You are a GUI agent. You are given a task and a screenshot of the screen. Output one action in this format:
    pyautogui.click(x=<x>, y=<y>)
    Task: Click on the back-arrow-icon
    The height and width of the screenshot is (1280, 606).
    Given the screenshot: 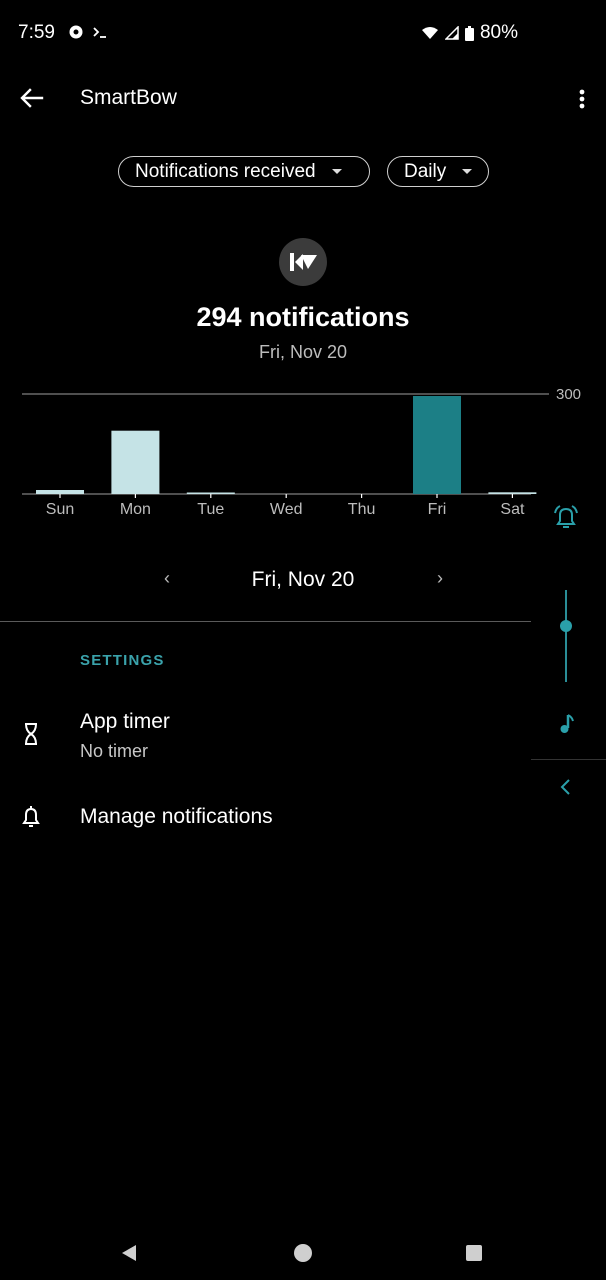 What is the action you would take?
    pyautogui.click(x=32, y=98)
    